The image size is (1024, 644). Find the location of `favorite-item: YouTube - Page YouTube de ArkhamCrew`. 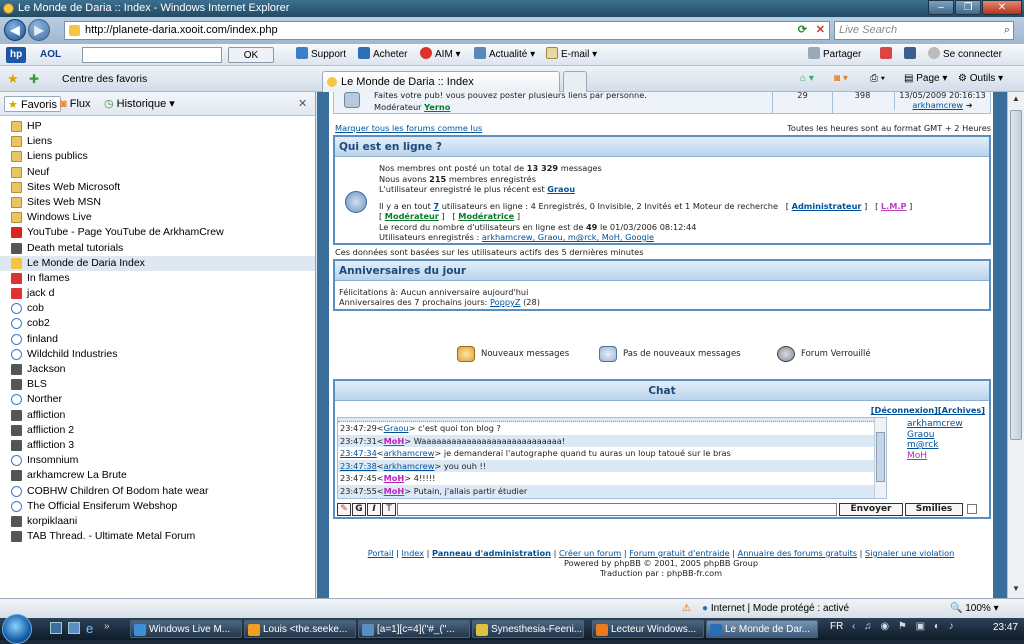

favorite-item: YouTube - Page YouTube de ArkhamCrew is located at coordinates (157, 232).